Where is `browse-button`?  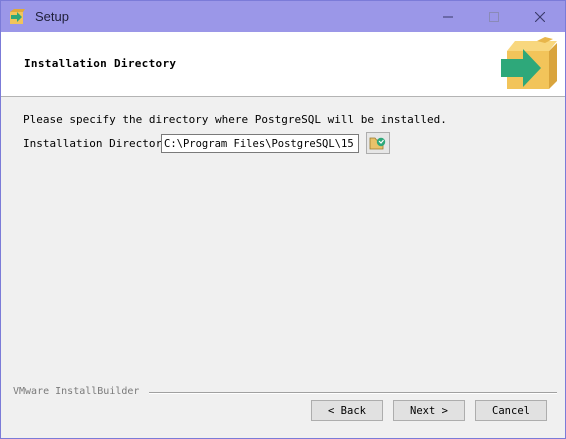
browse-button is located at coordinates (378, 143).